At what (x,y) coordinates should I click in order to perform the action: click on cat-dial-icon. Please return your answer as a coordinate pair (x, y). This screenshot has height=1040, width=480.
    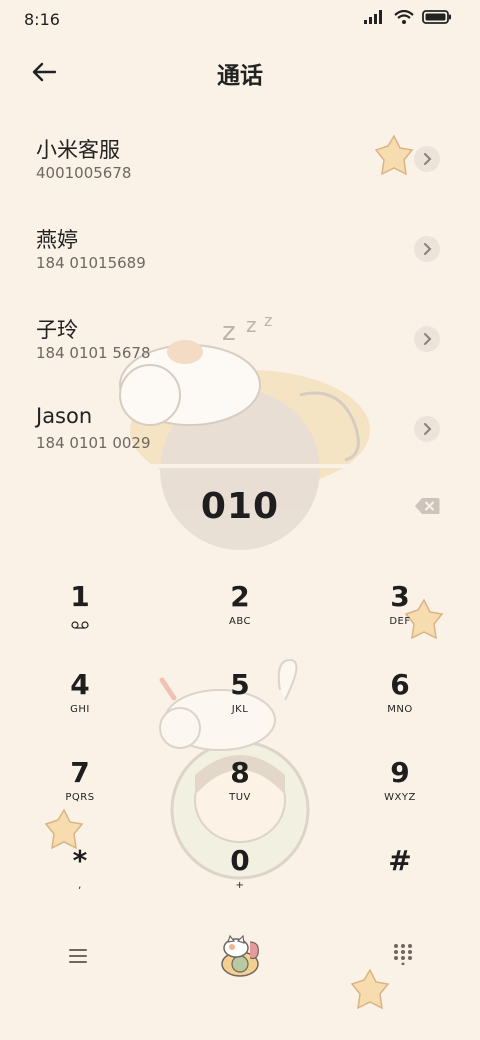
    Looking at the image, I should click on (240, 955).